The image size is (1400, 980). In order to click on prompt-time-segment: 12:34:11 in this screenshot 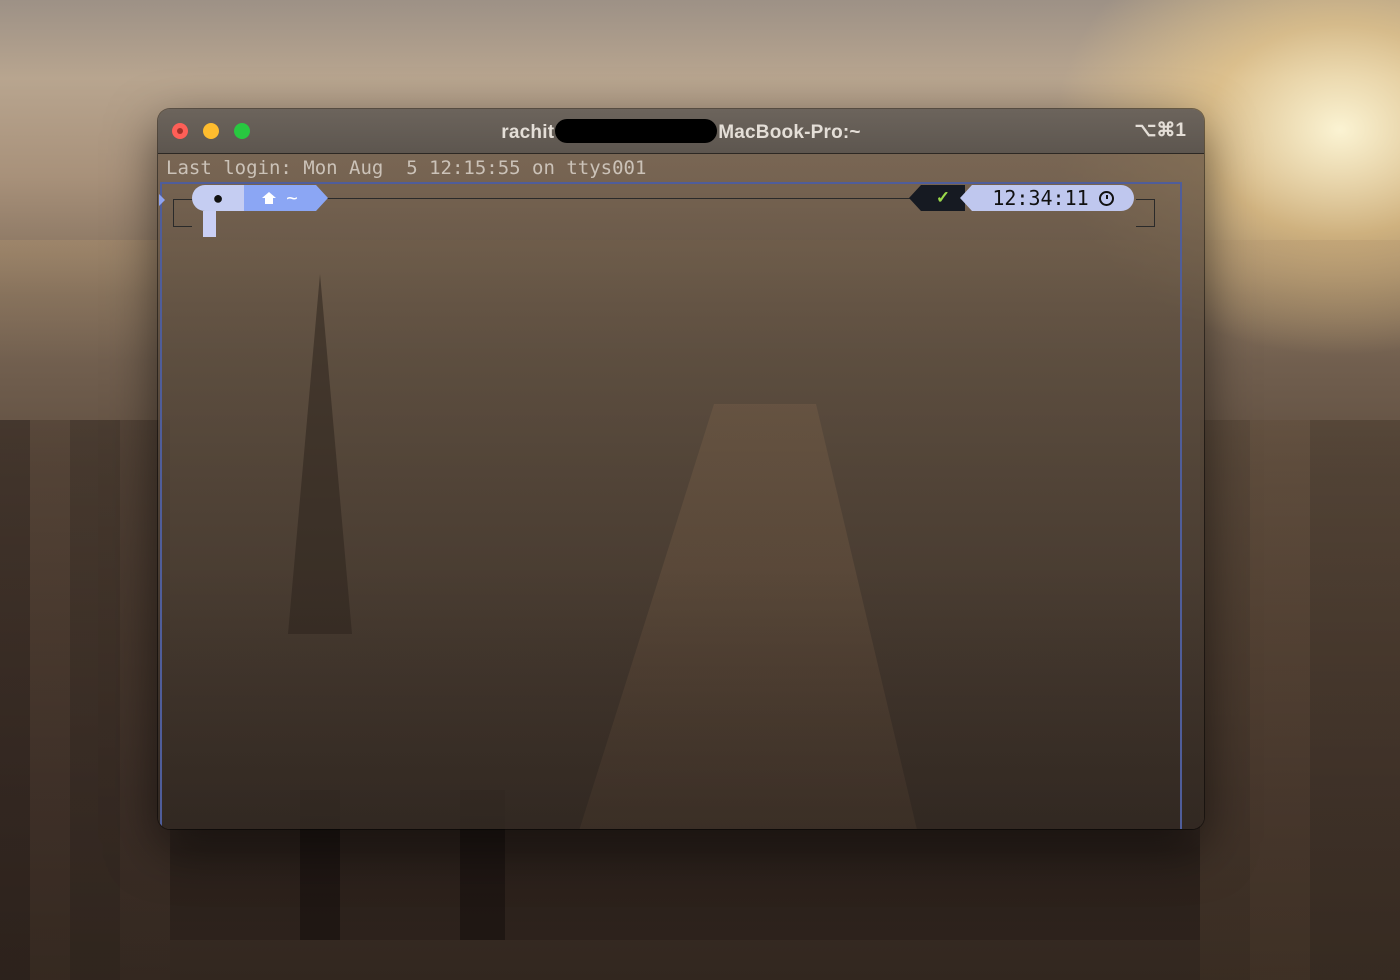, I will do `click(1053, 198)`.